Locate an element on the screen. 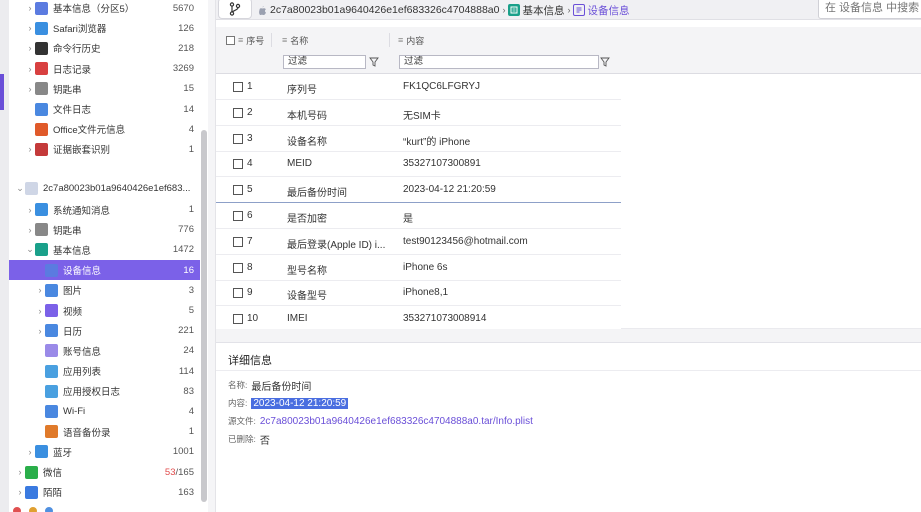 This screenshot has height=512, width=921. table-row: 1 序列号 FK1QC6LFGRYJ is located at coordinates (418, 87).